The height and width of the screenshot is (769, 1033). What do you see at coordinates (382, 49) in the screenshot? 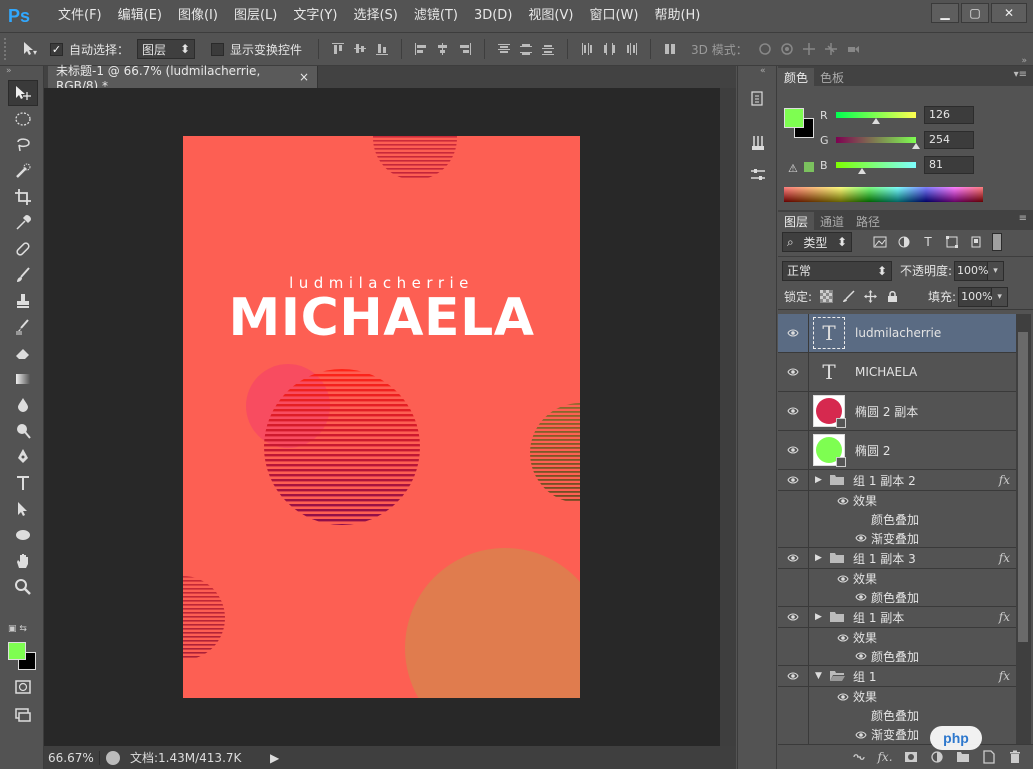
I see `align-bottom-icon` at bounding box center [382, 49].